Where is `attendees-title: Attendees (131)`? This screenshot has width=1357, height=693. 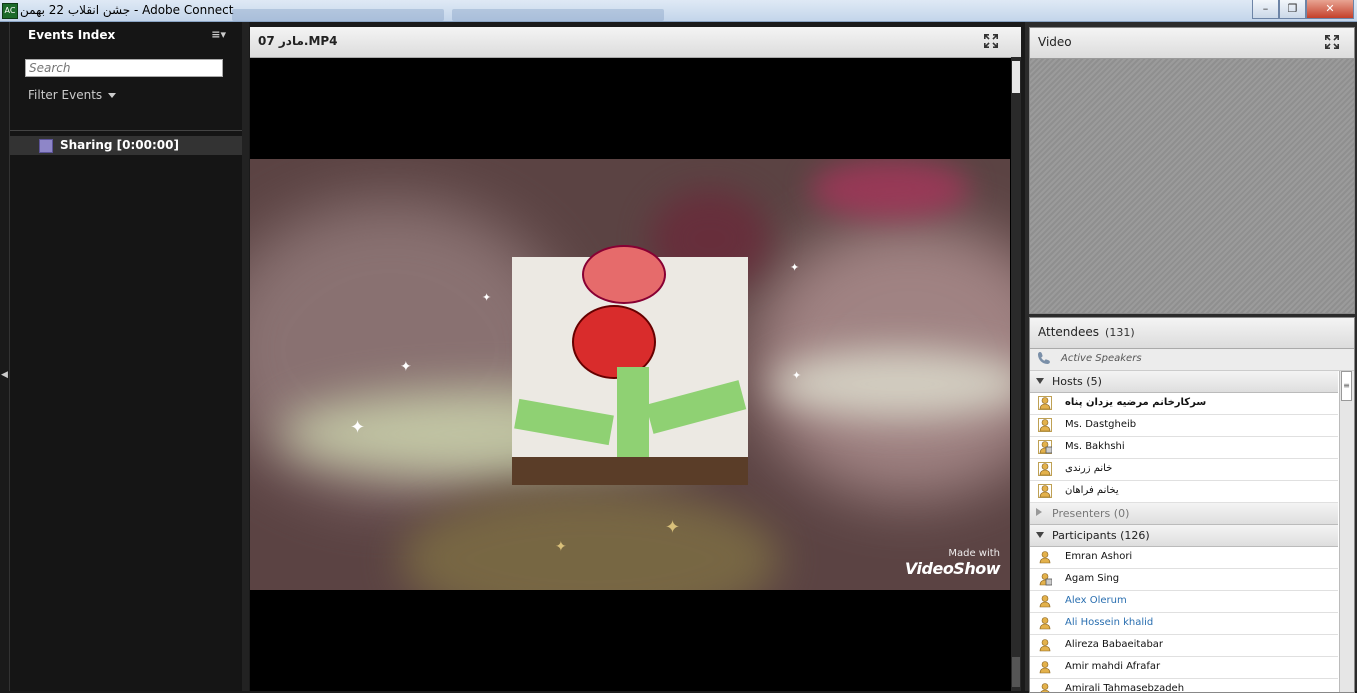 attendees-title: Attendees (131) is located at coordinates (1086, 332).